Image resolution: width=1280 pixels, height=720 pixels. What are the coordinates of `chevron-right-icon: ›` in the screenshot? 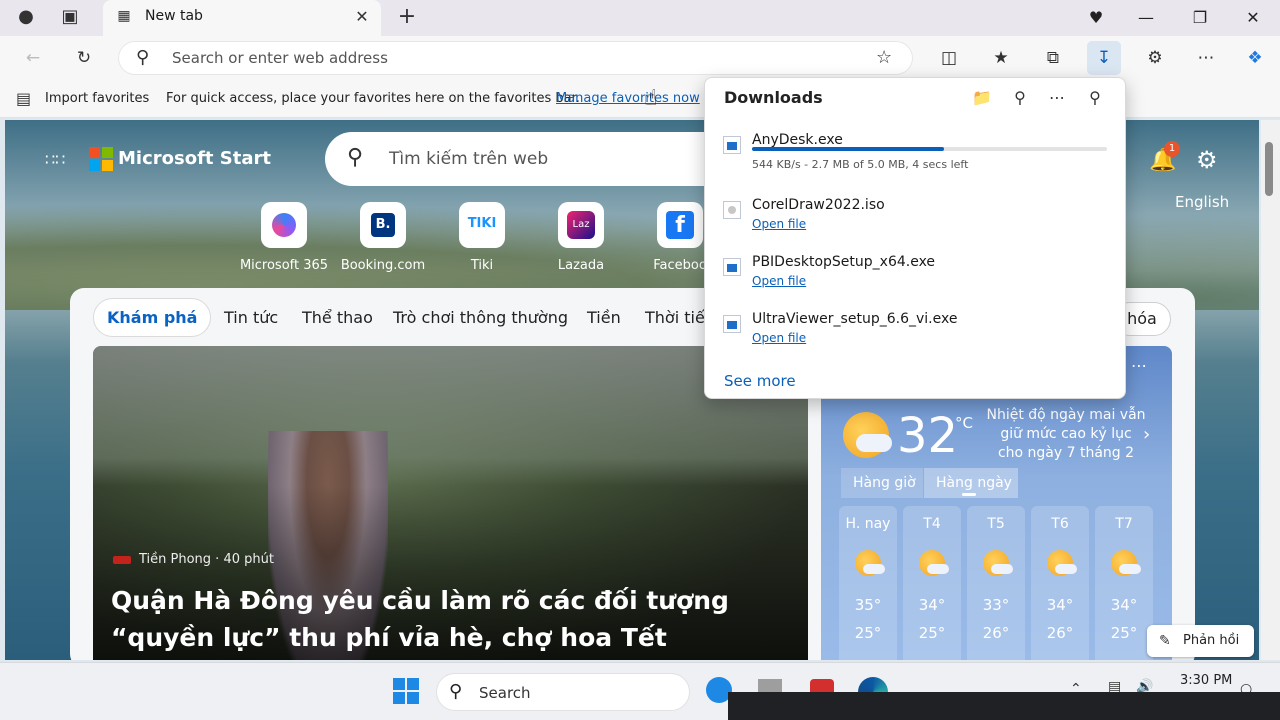 It's located at (1146, 434).